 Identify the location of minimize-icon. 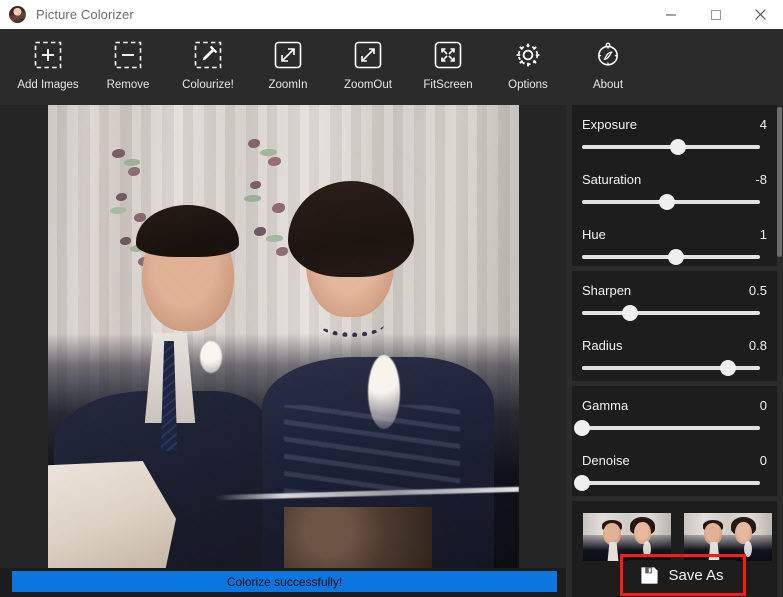
(670, 14).